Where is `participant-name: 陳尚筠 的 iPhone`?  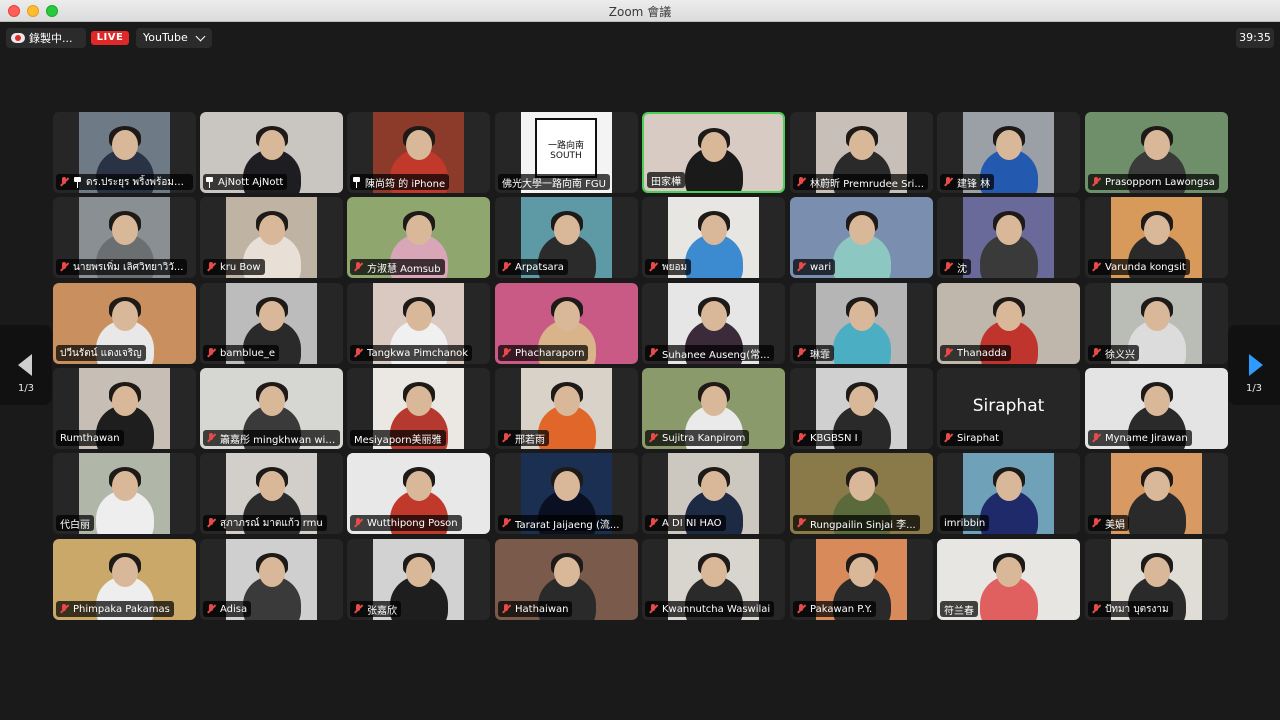
participant-name: 陳尚筠 的 iPhone is located at coordinates (405, 184).